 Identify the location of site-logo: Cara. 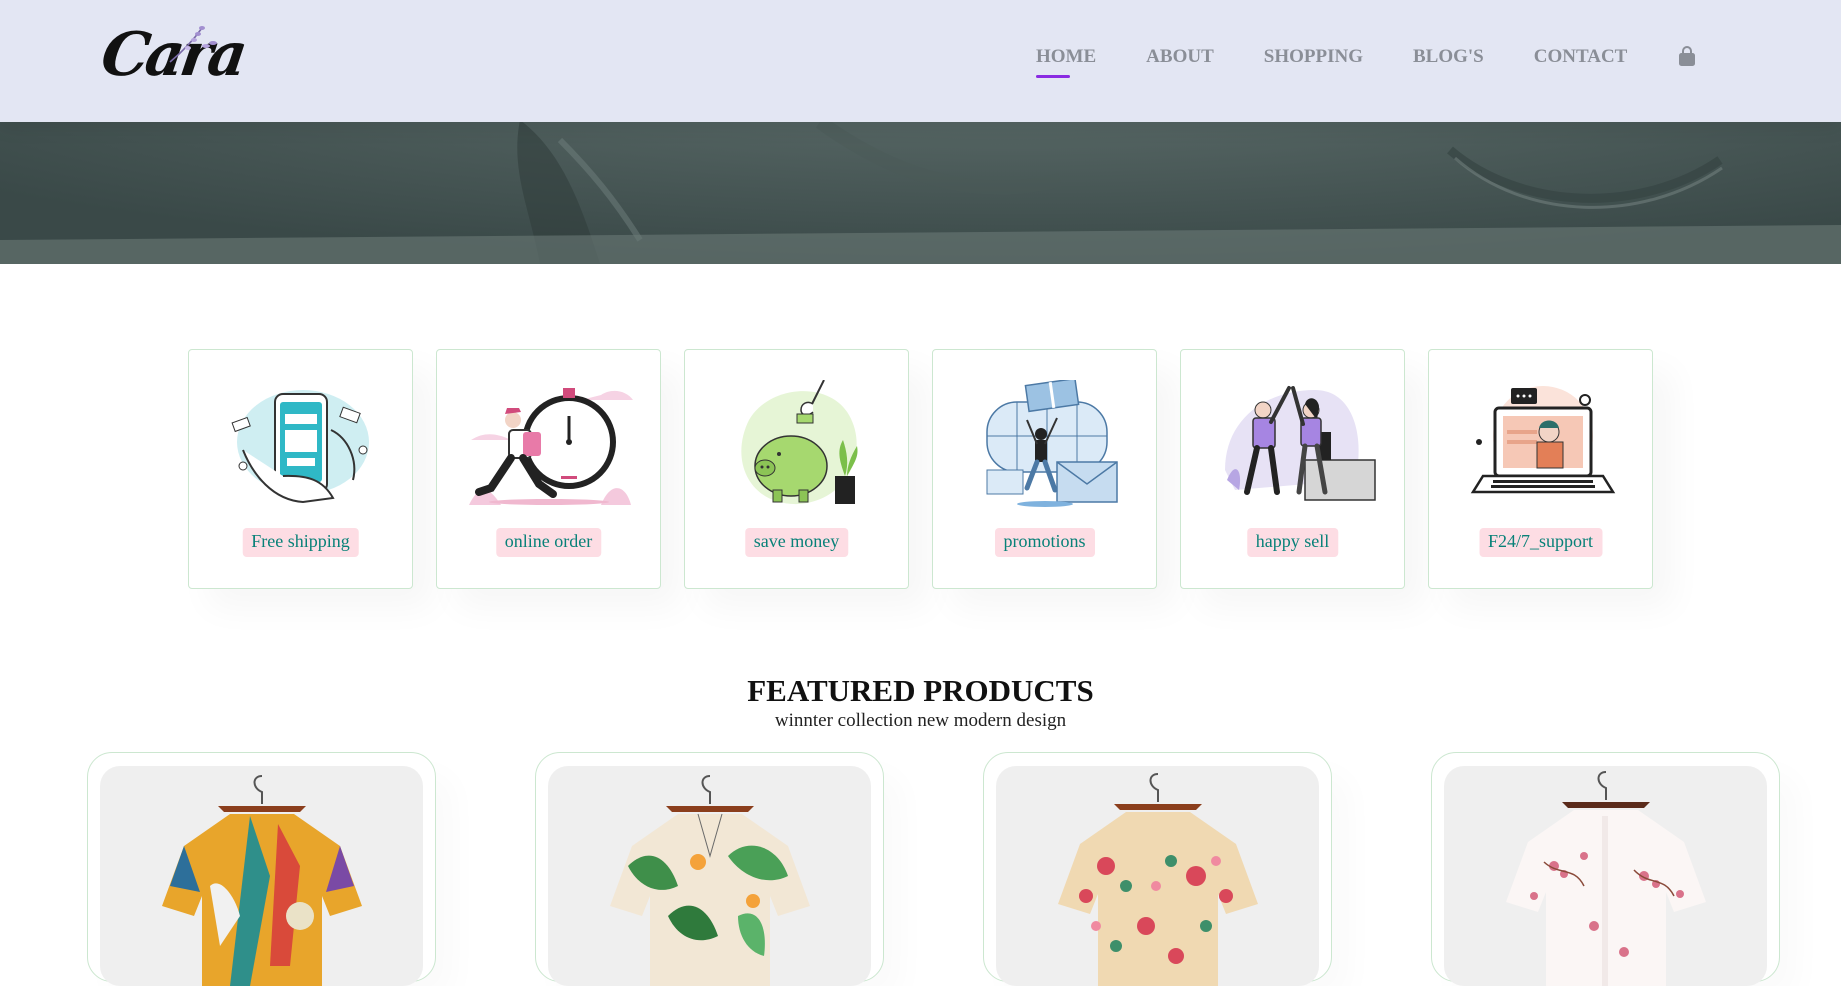
(172, 58).